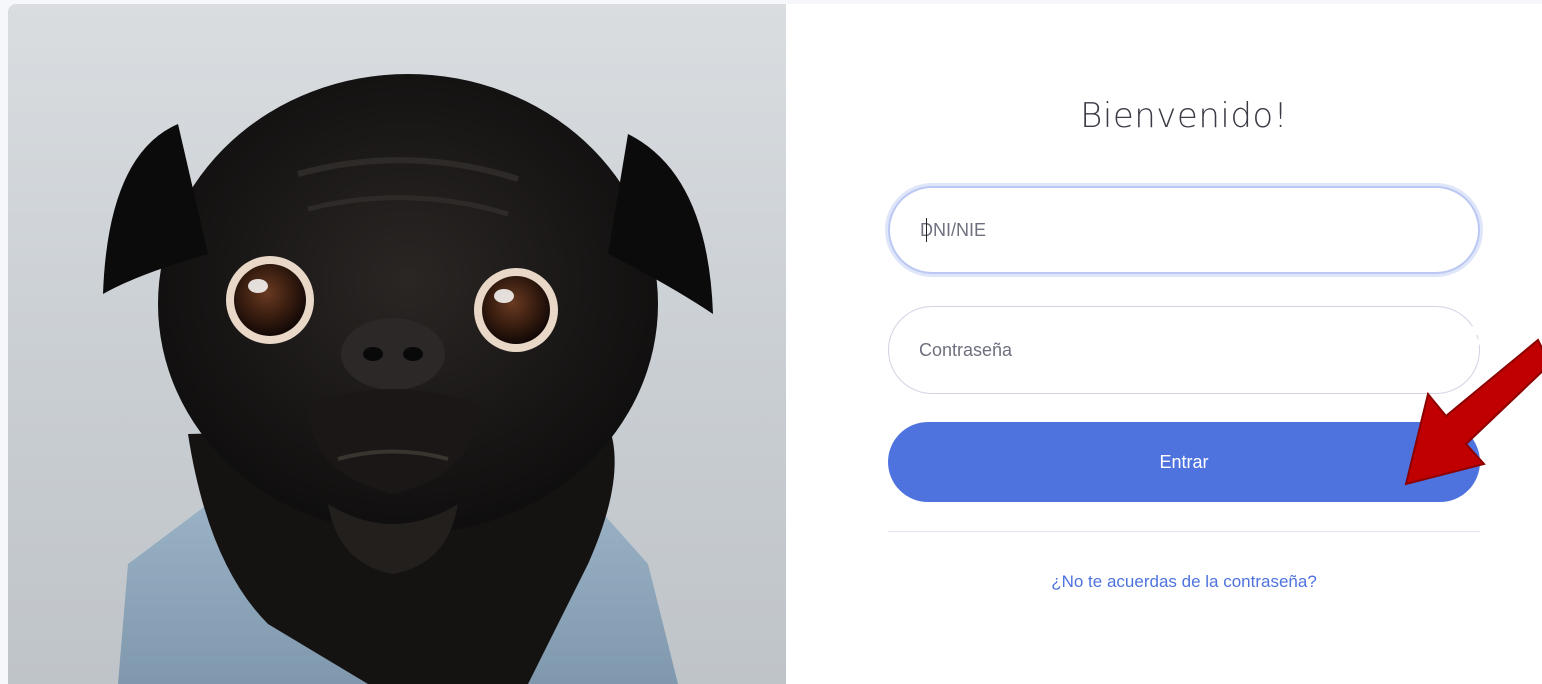  I want to click on text-caret, so click(926, 230).